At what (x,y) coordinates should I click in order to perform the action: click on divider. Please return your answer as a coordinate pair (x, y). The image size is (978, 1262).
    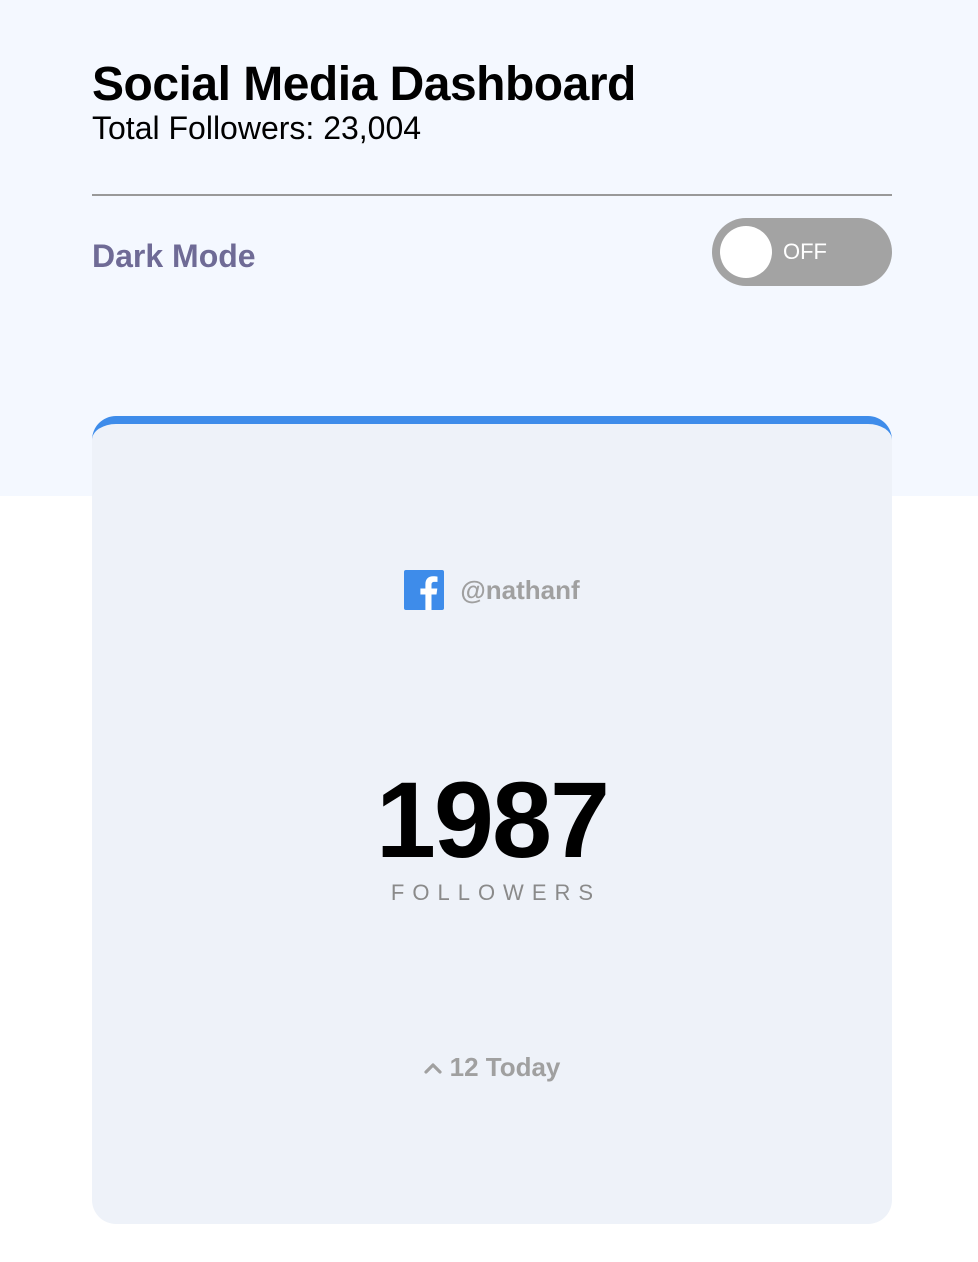
    Looking at the image, I should click on (492, 195).